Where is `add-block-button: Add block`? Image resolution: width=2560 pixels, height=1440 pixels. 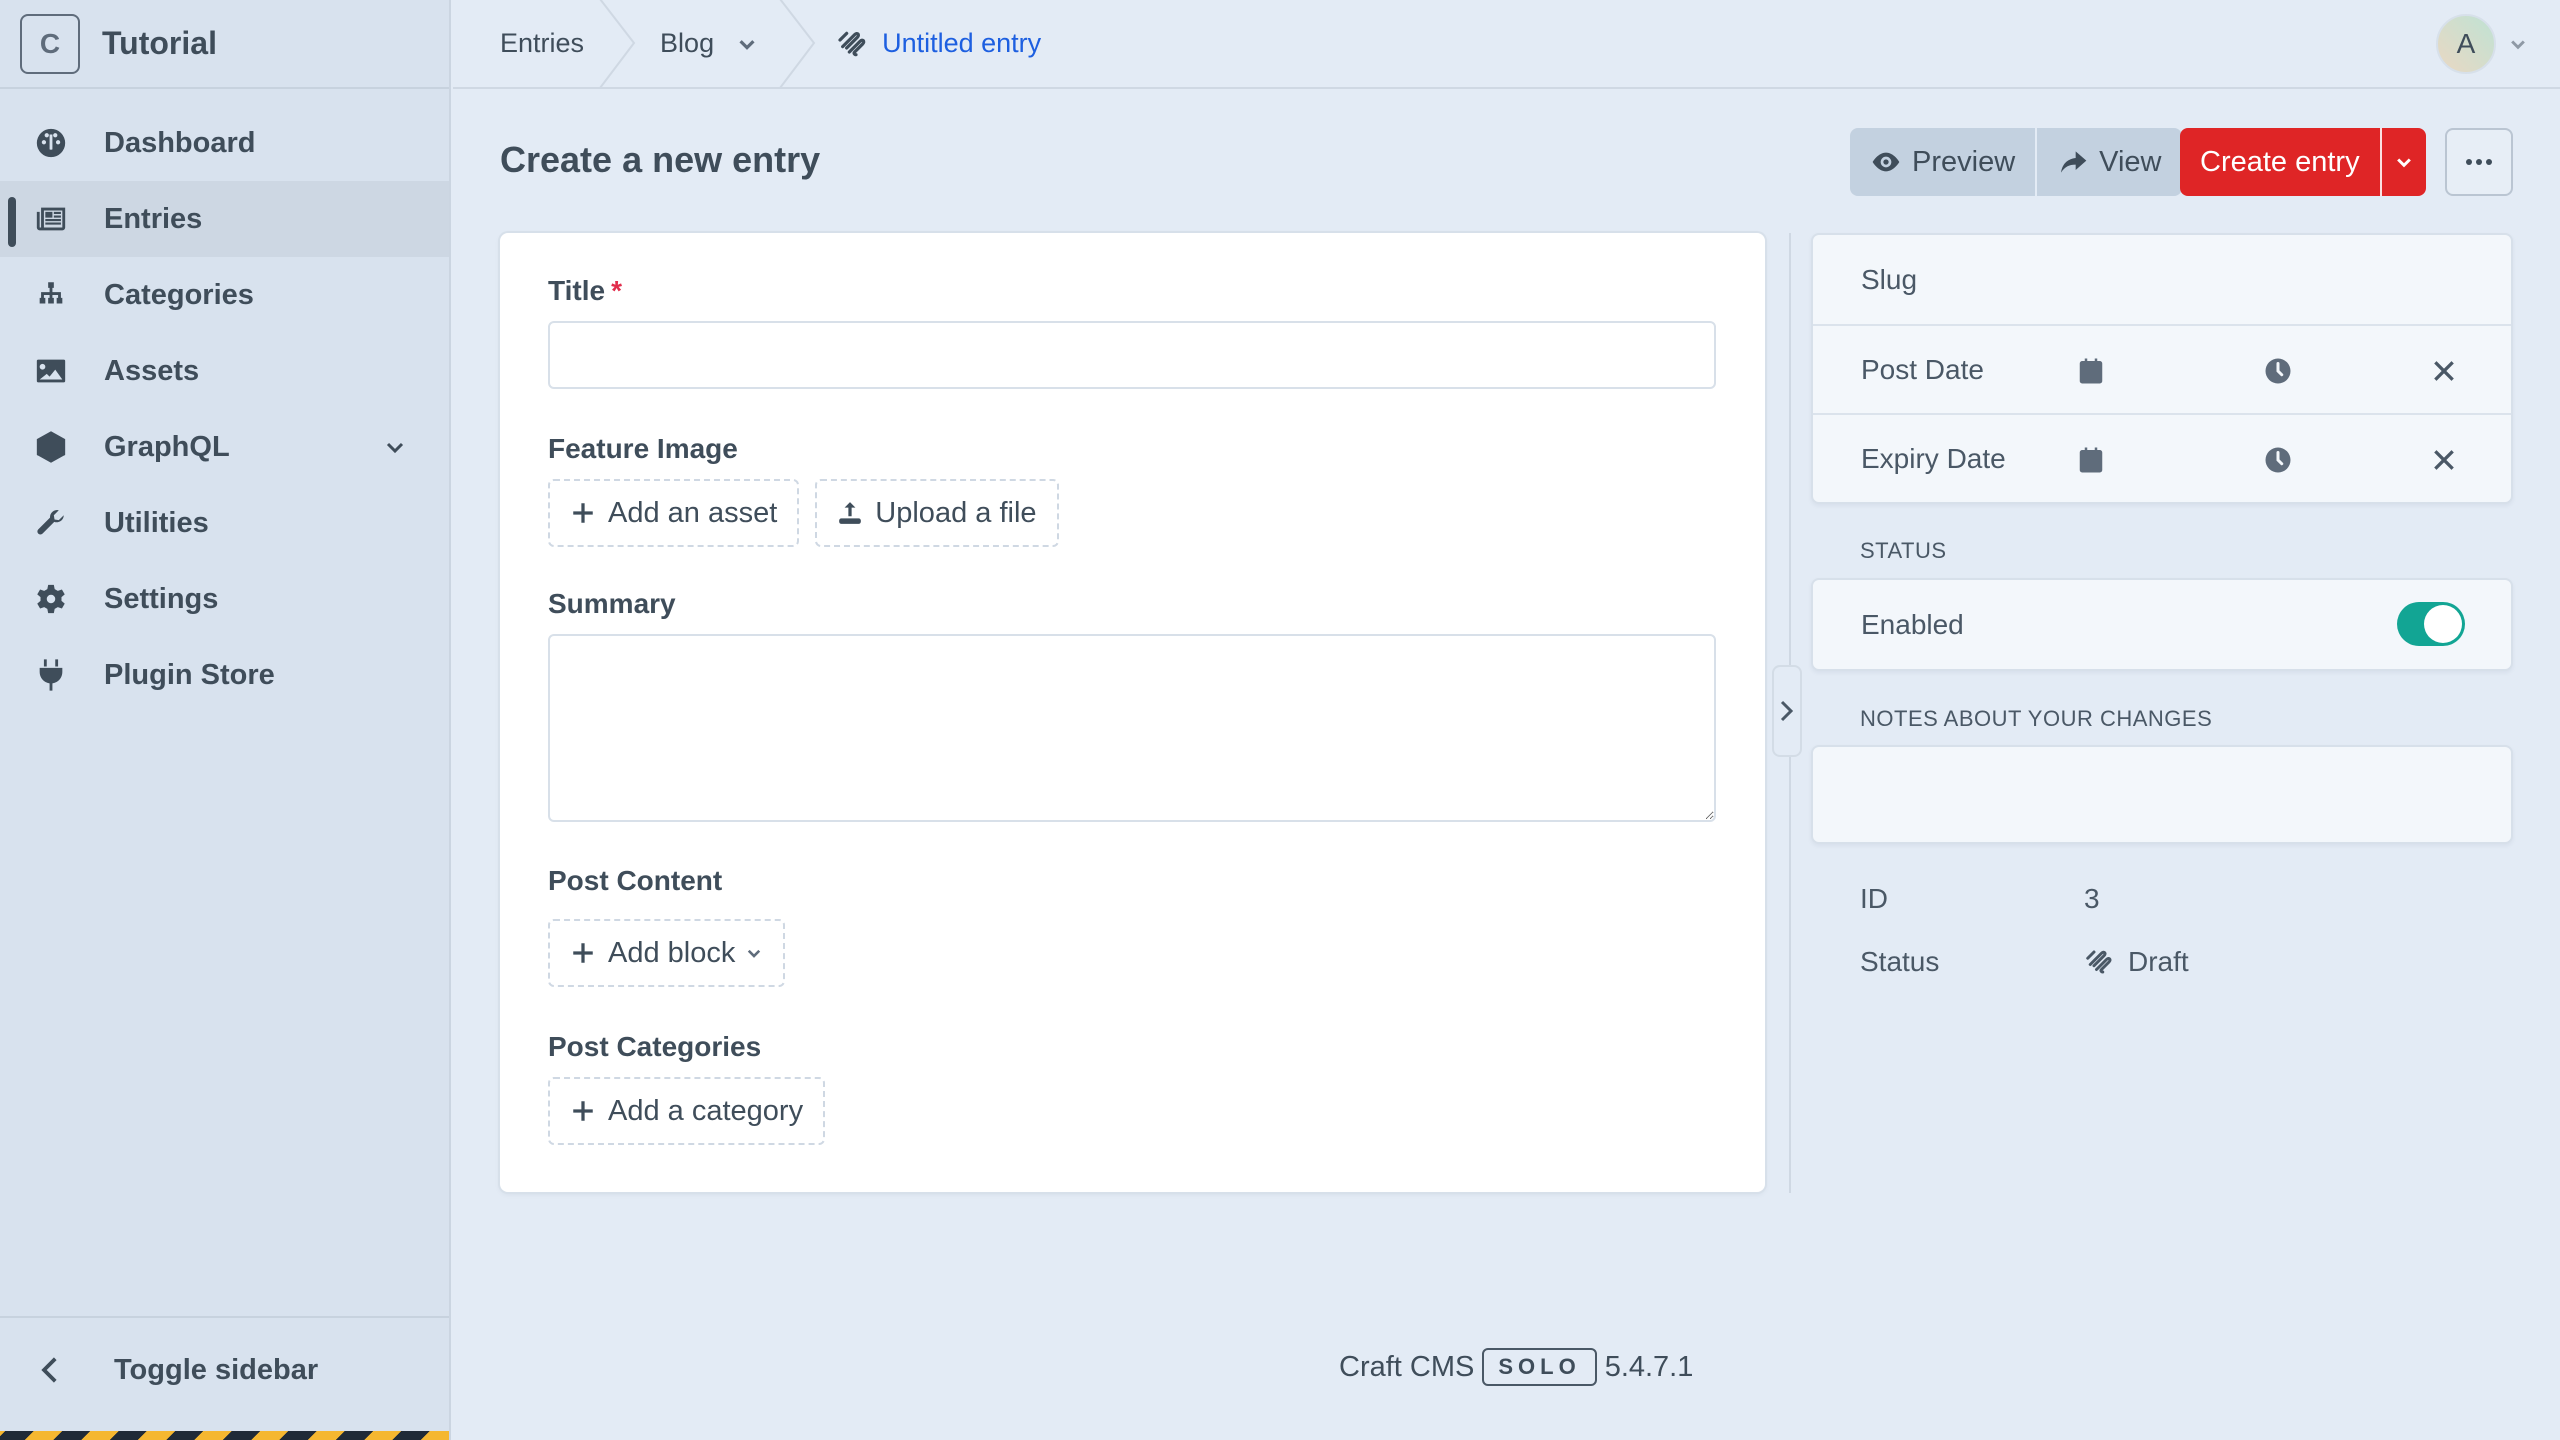 add-block-button: Add block is located at coordinates (667, 953).